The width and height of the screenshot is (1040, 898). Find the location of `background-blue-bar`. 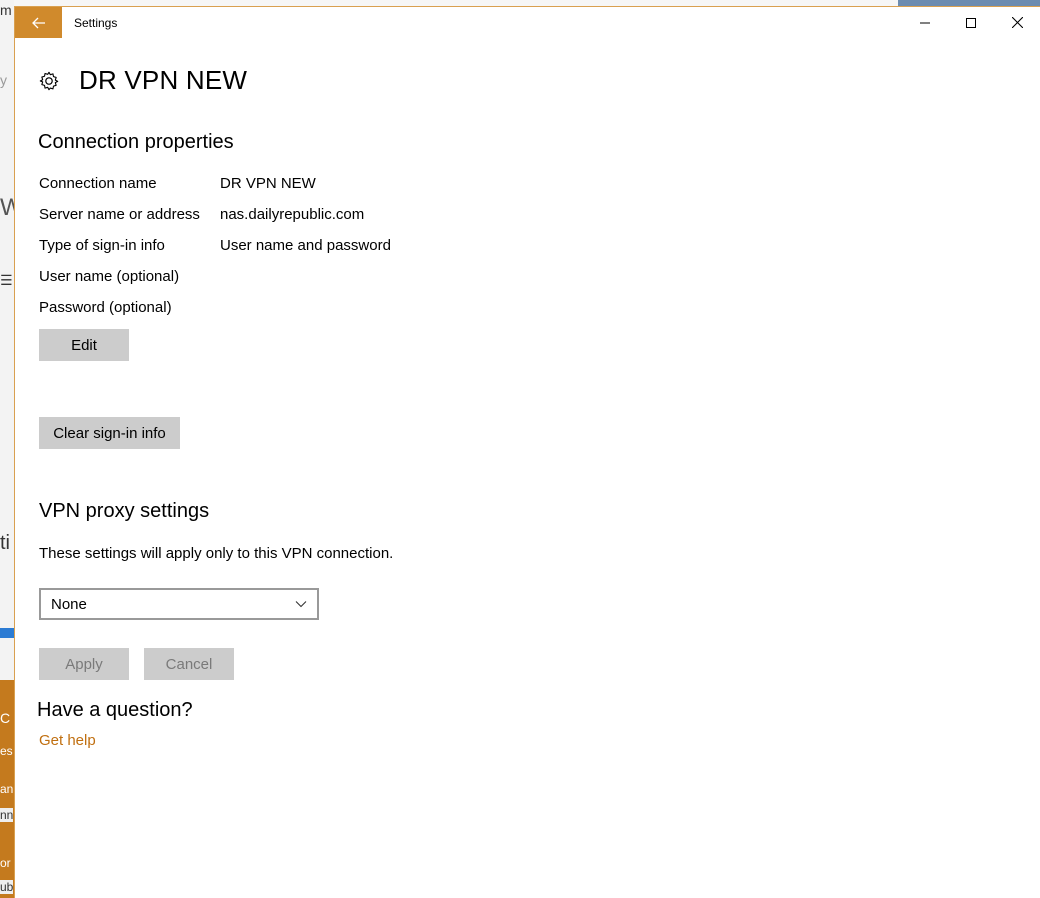

background-blue-bar is located at coordinates (7, 633).